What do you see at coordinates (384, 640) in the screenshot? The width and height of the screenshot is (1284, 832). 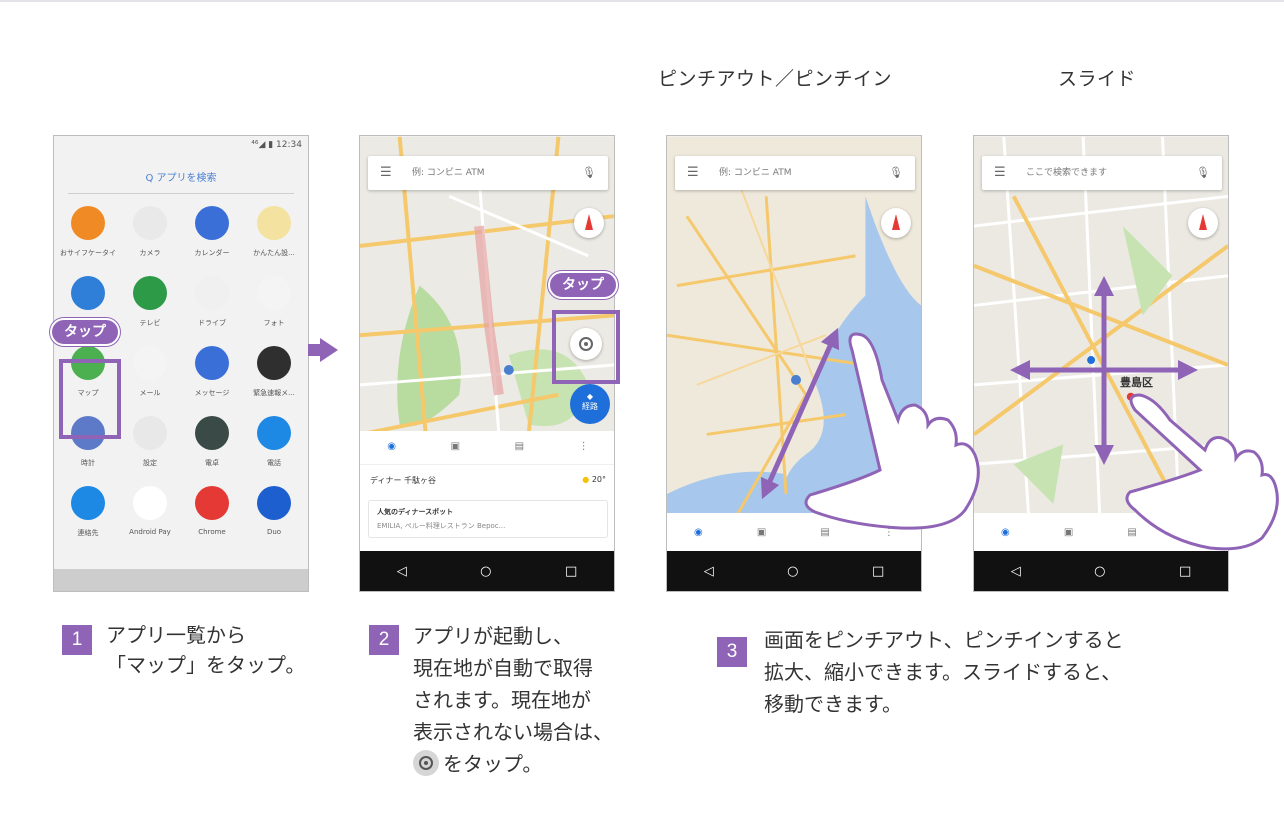 I see `step-2-badge: 2` at bounding box center [384, 640].